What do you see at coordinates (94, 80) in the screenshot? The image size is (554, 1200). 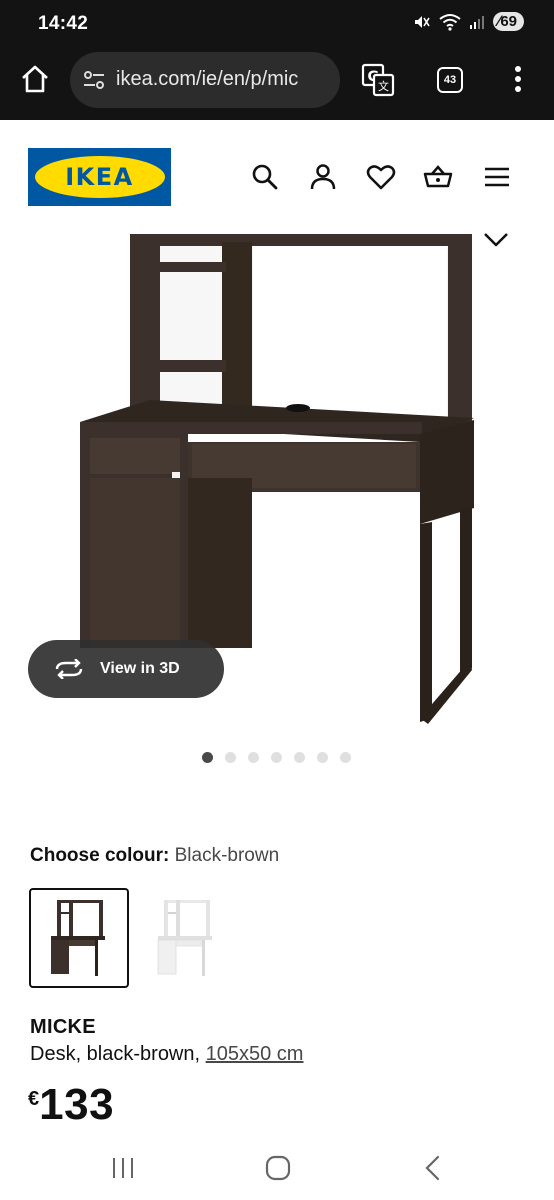 I see `tune-icon` at bounding box center [94, 80].